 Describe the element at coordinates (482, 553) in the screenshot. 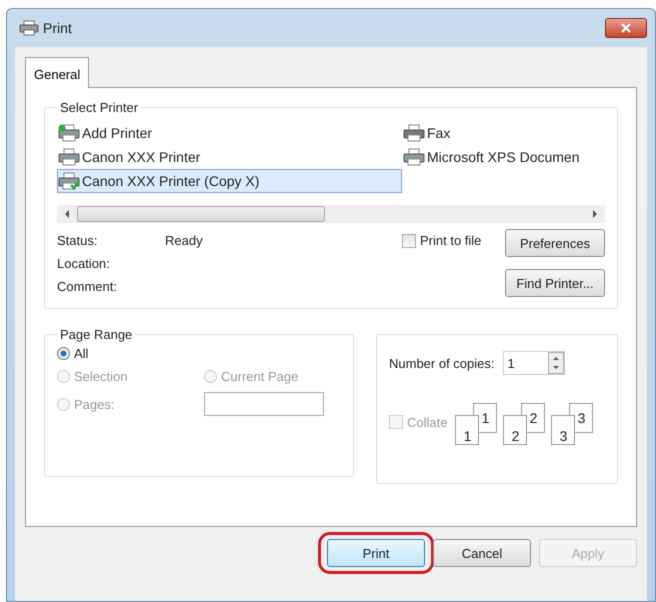

I see `dialog-button: Cancel` at that location.